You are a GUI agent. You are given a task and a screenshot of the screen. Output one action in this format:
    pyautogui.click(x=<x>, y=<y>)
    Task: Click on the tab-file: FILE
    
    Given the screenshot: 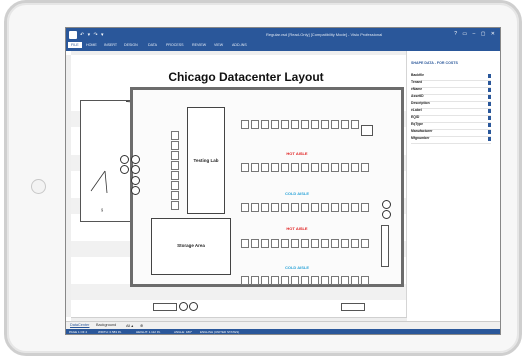 What is the action you would take?
    pyautogui.click(x=75, y=45)
    